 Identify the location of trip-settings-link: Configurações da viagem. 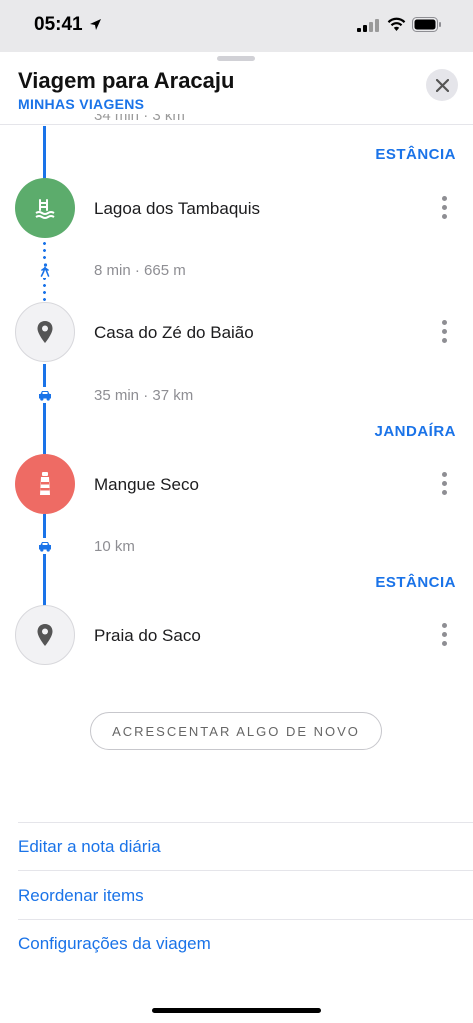
(114, 944).